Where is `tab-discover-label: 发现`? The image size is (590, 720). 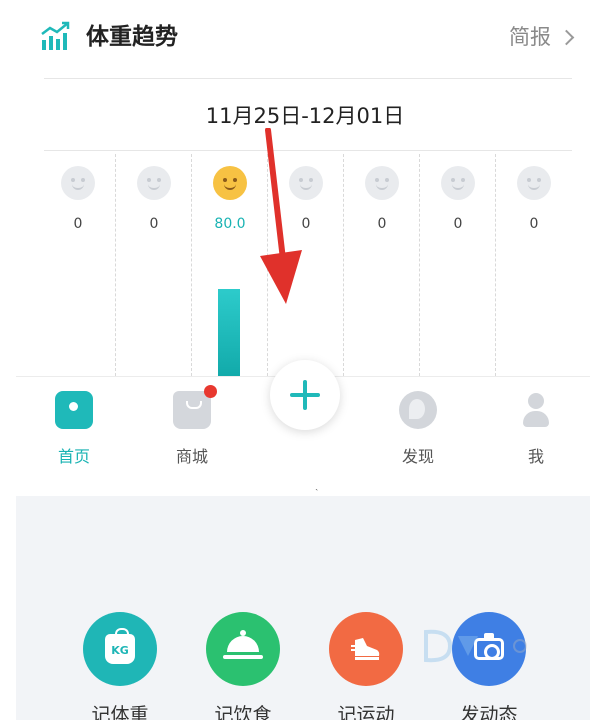
tab-discover-label: 发现 is located at coordinates (417, 456).